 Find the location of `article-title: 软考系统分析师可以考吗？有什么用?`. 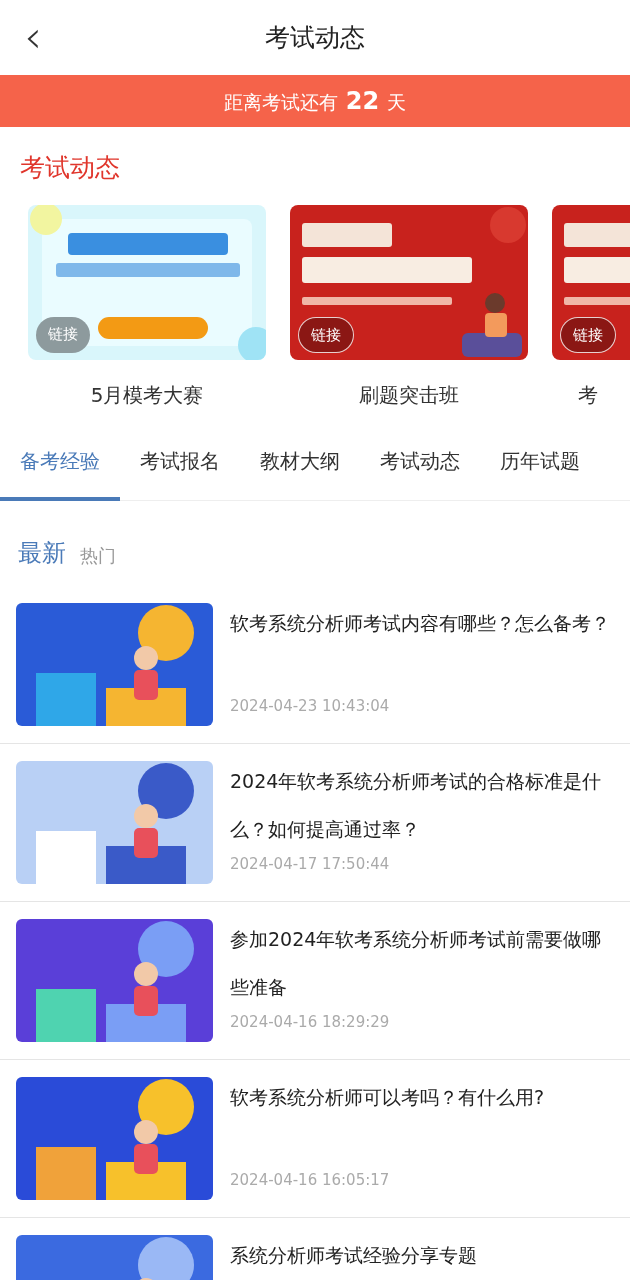

article-title: 软考系统分析师可以考吗？有什么用? is located at coordinates (420, 1123).